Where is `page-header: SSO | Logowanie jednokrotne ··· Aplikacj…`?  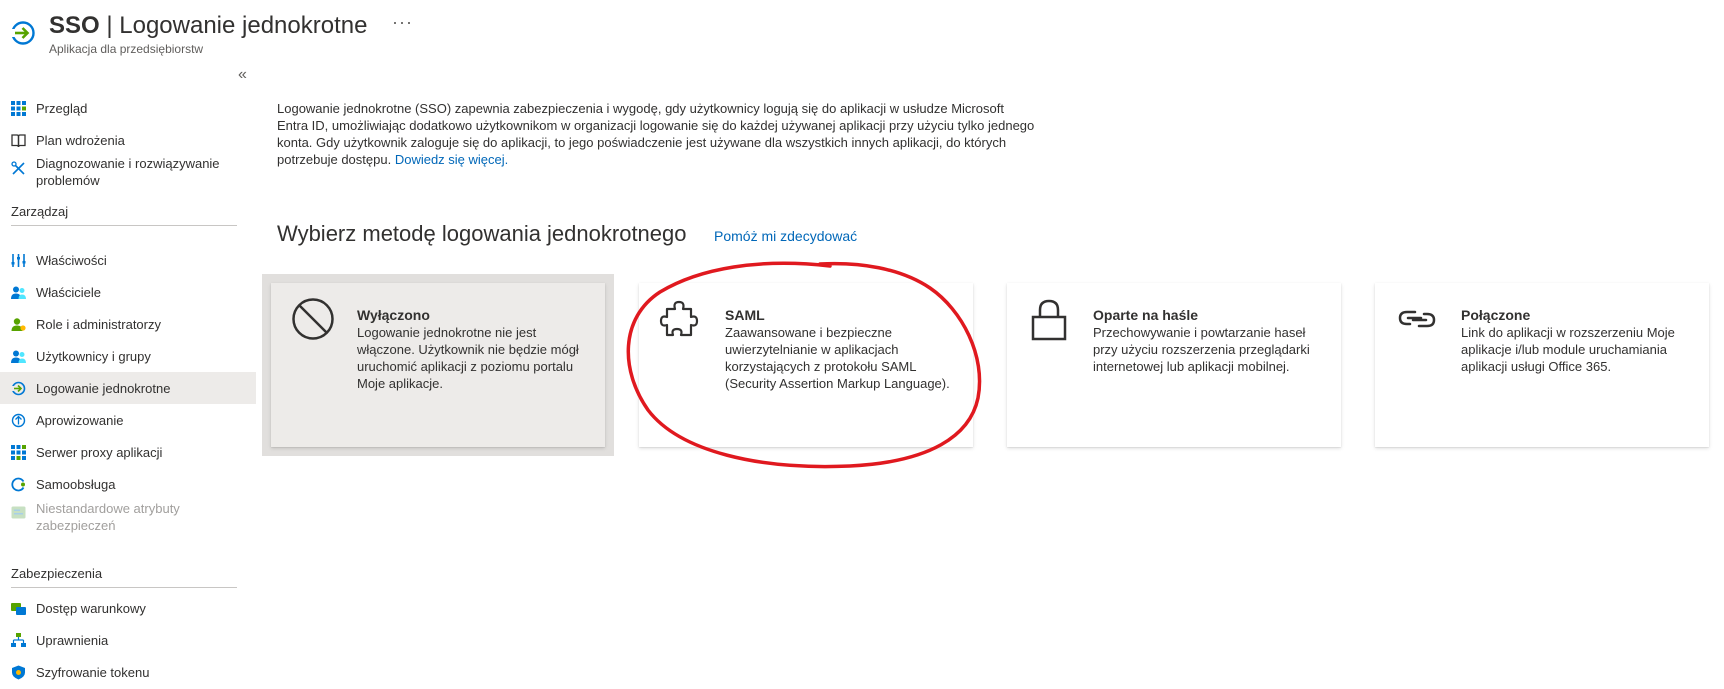 page-header: SSO | Logowanie jednokrotne ··· Aplikacj… is located at coordinates (862, 31).